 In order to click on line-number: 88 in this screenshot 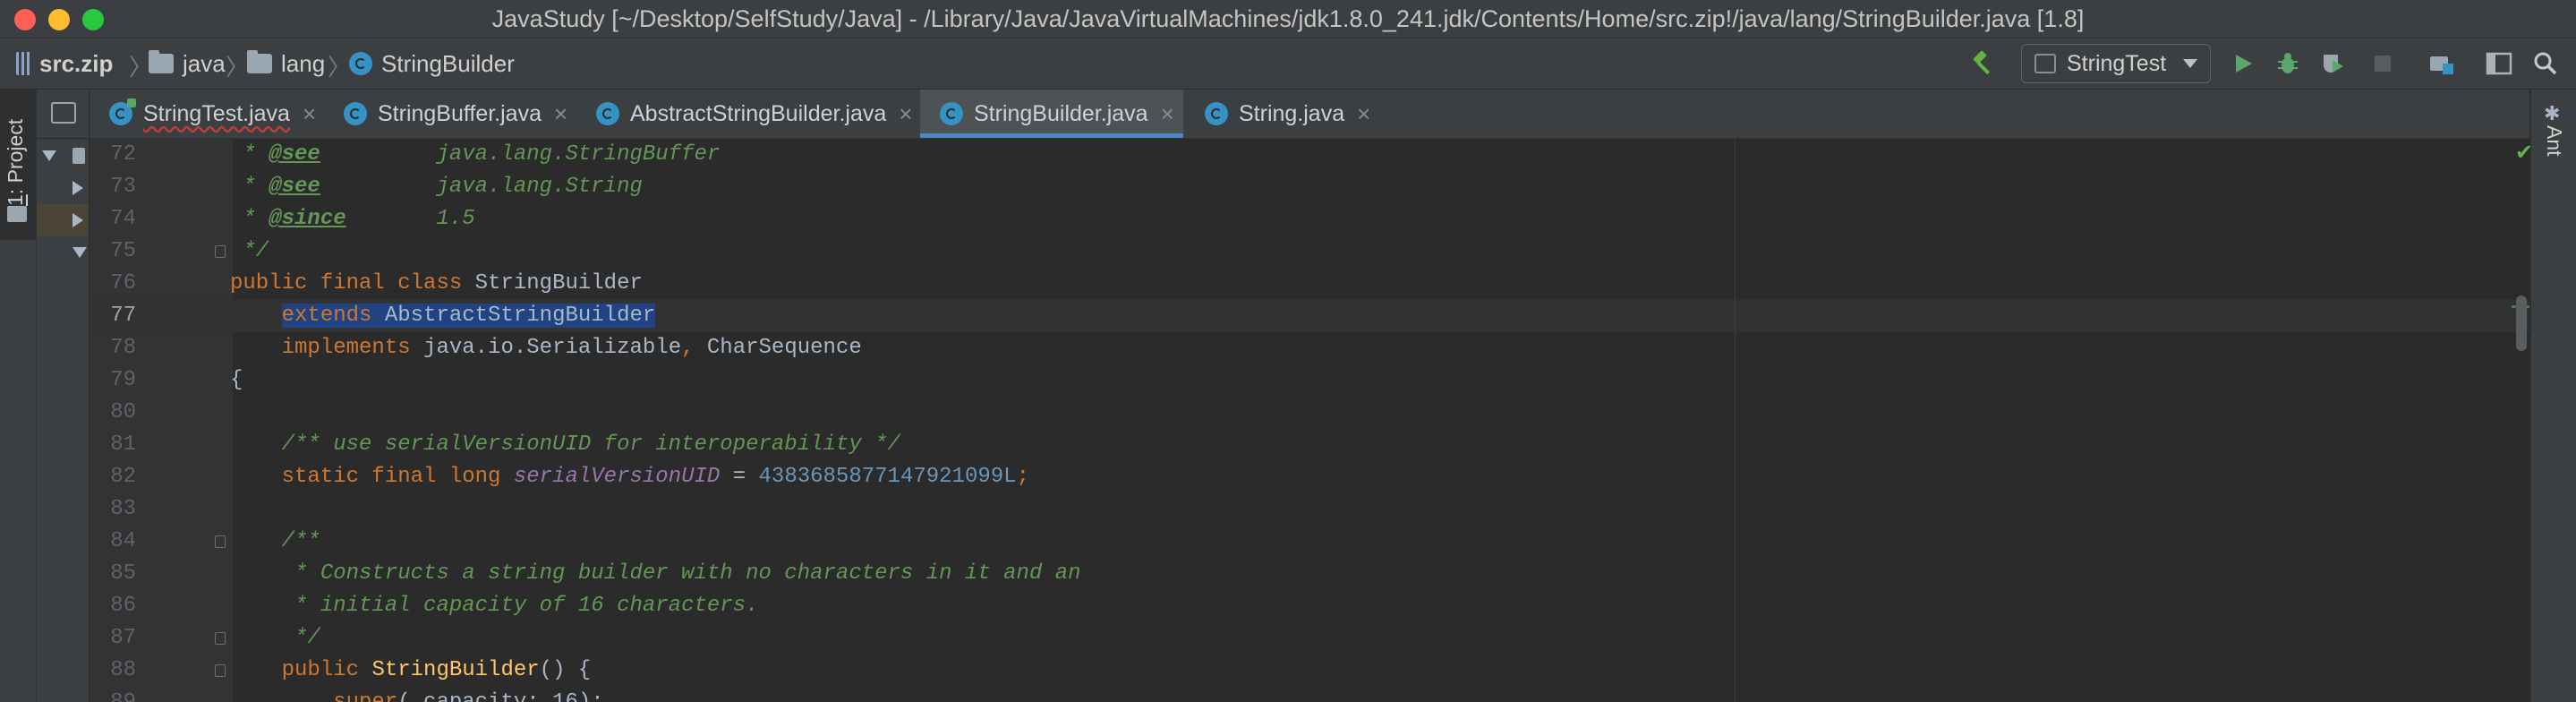, I will do `click(113, 671)`.